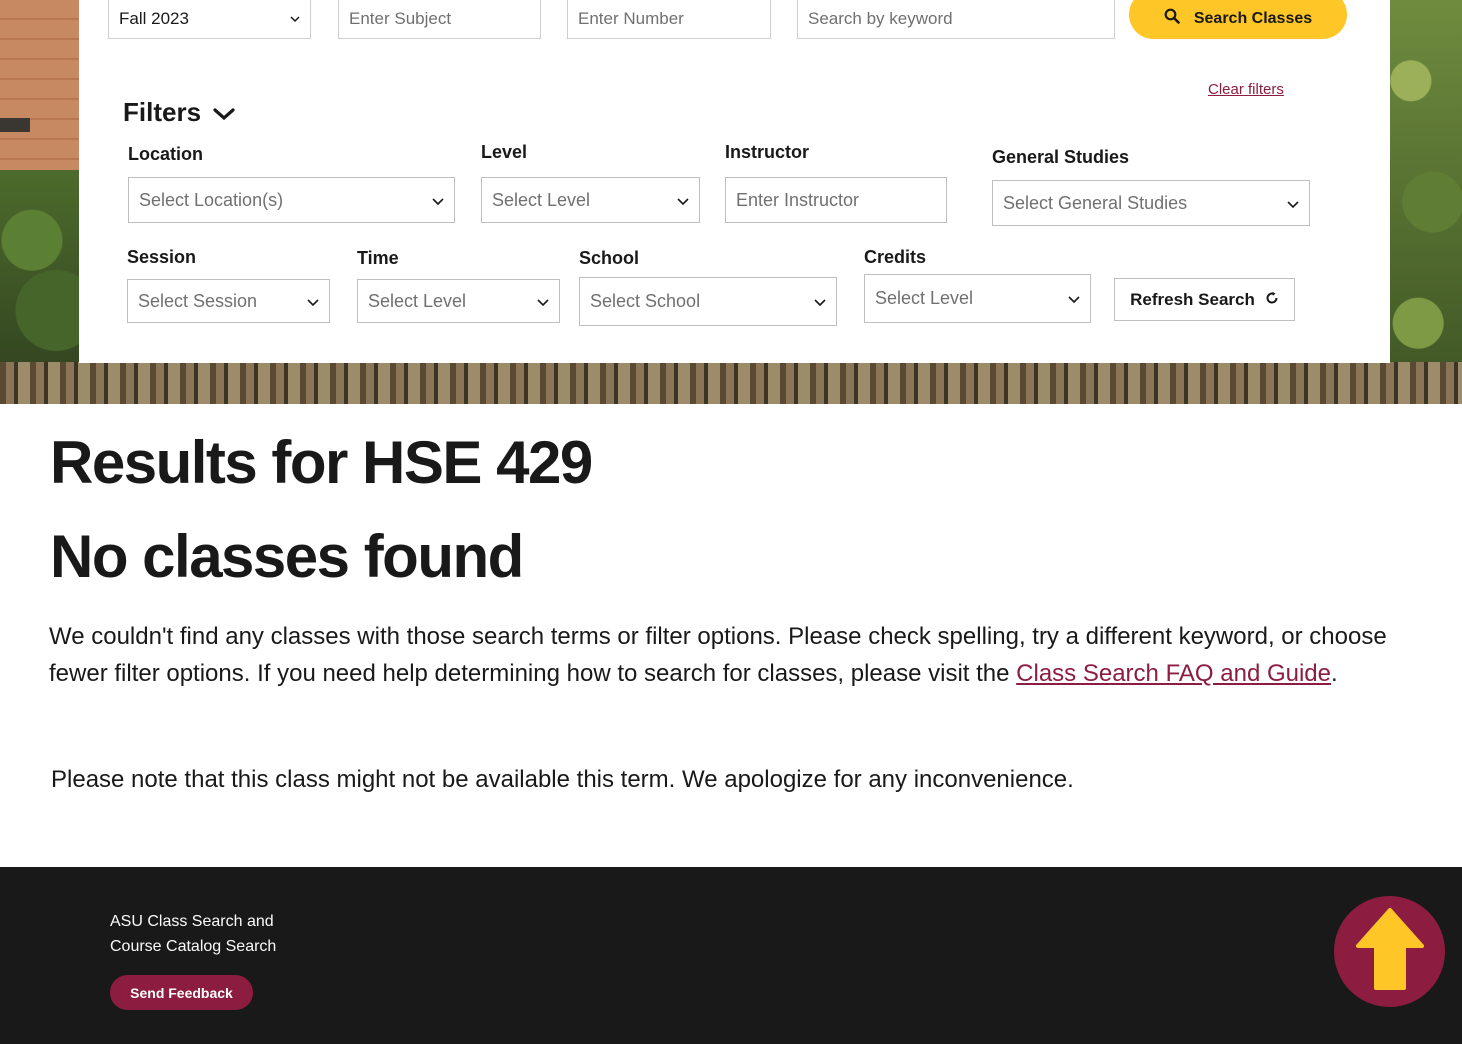 The image size is (1462, 1044). I want to click on instructor-input: Enter Instructor, so click(836, 200).